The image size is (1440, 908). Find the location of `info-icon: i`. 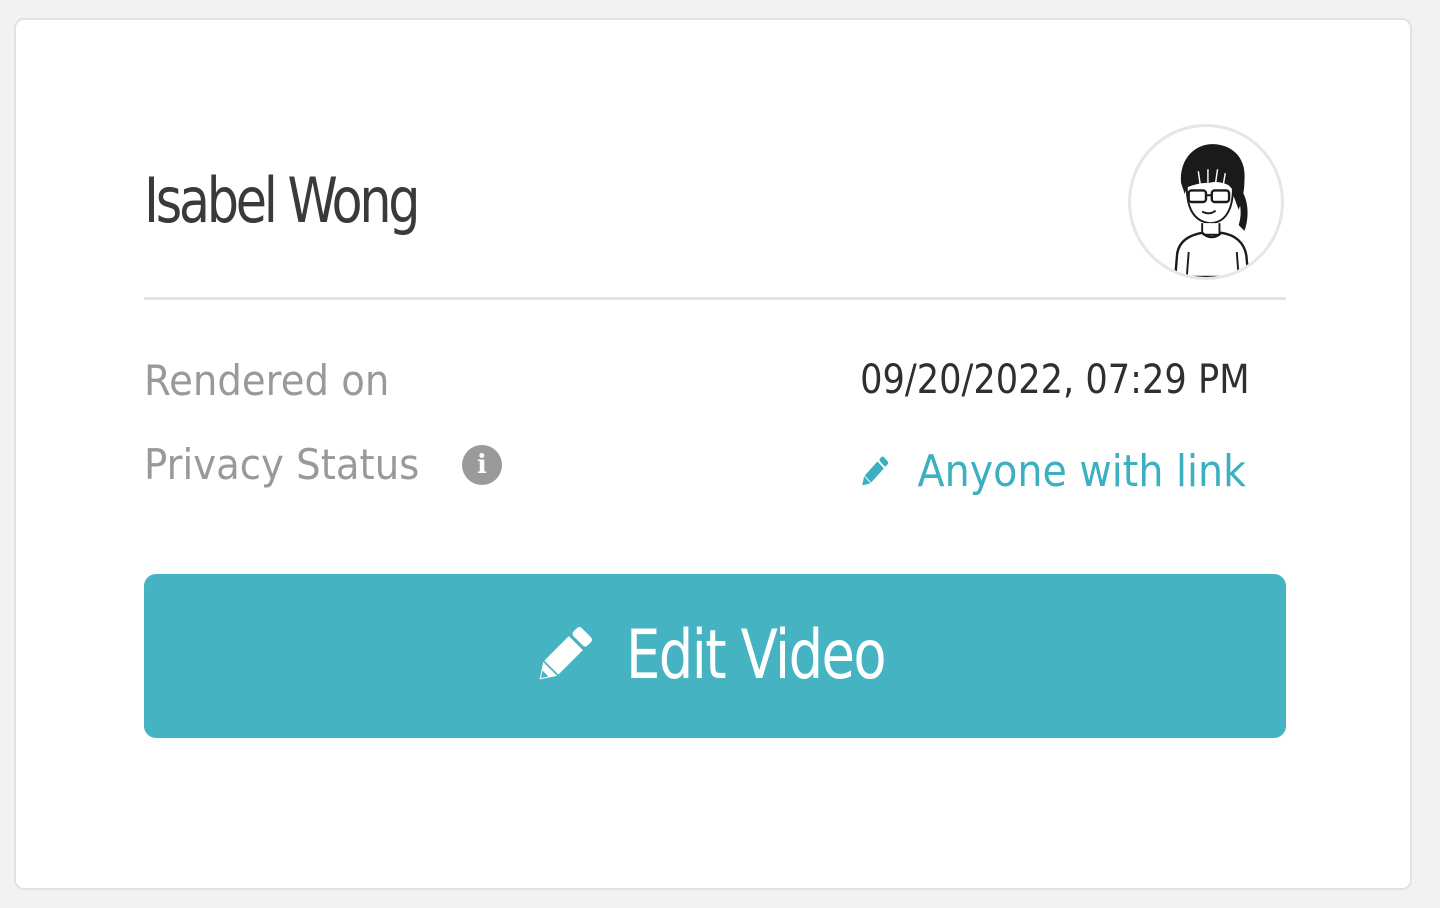

info-icon: i is located at coordinates (482, 465).